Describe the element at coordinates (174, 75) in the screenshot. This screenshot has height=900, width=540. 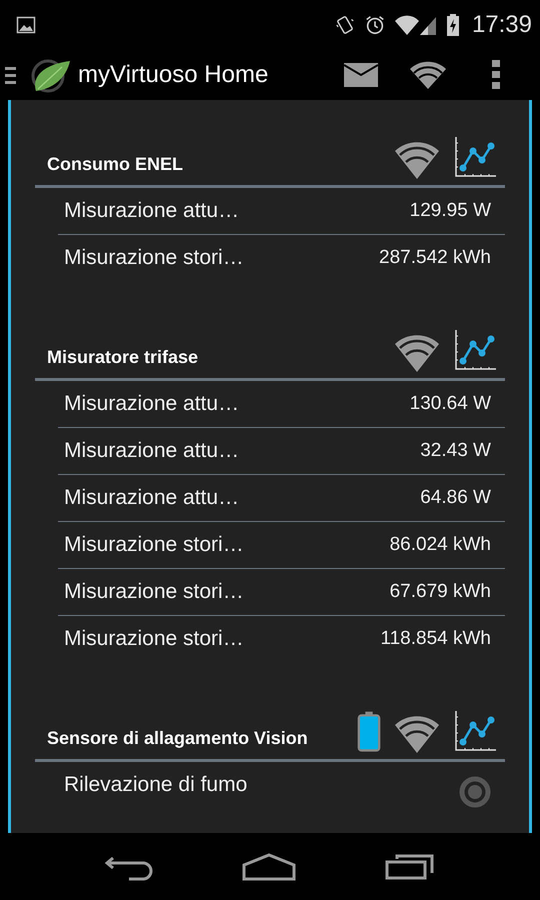
I see `app-title: myVirtuoso Home` at that location.